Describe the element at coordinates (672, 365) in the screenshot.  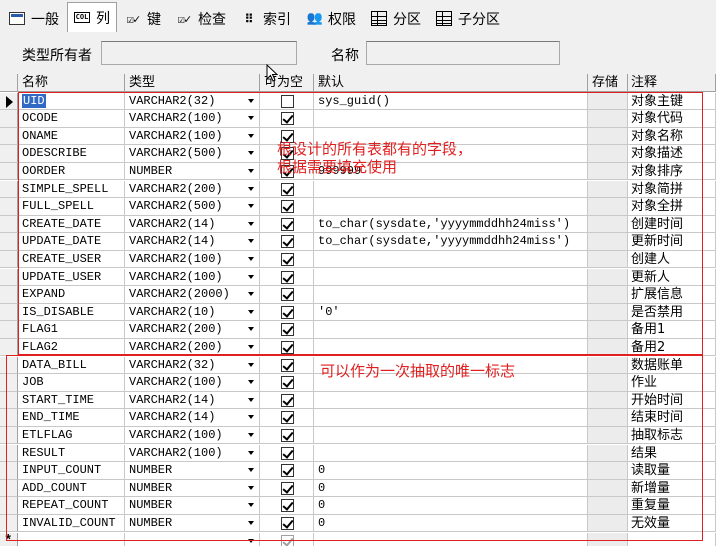
I see `comment-cell: 数据账单` at that location.